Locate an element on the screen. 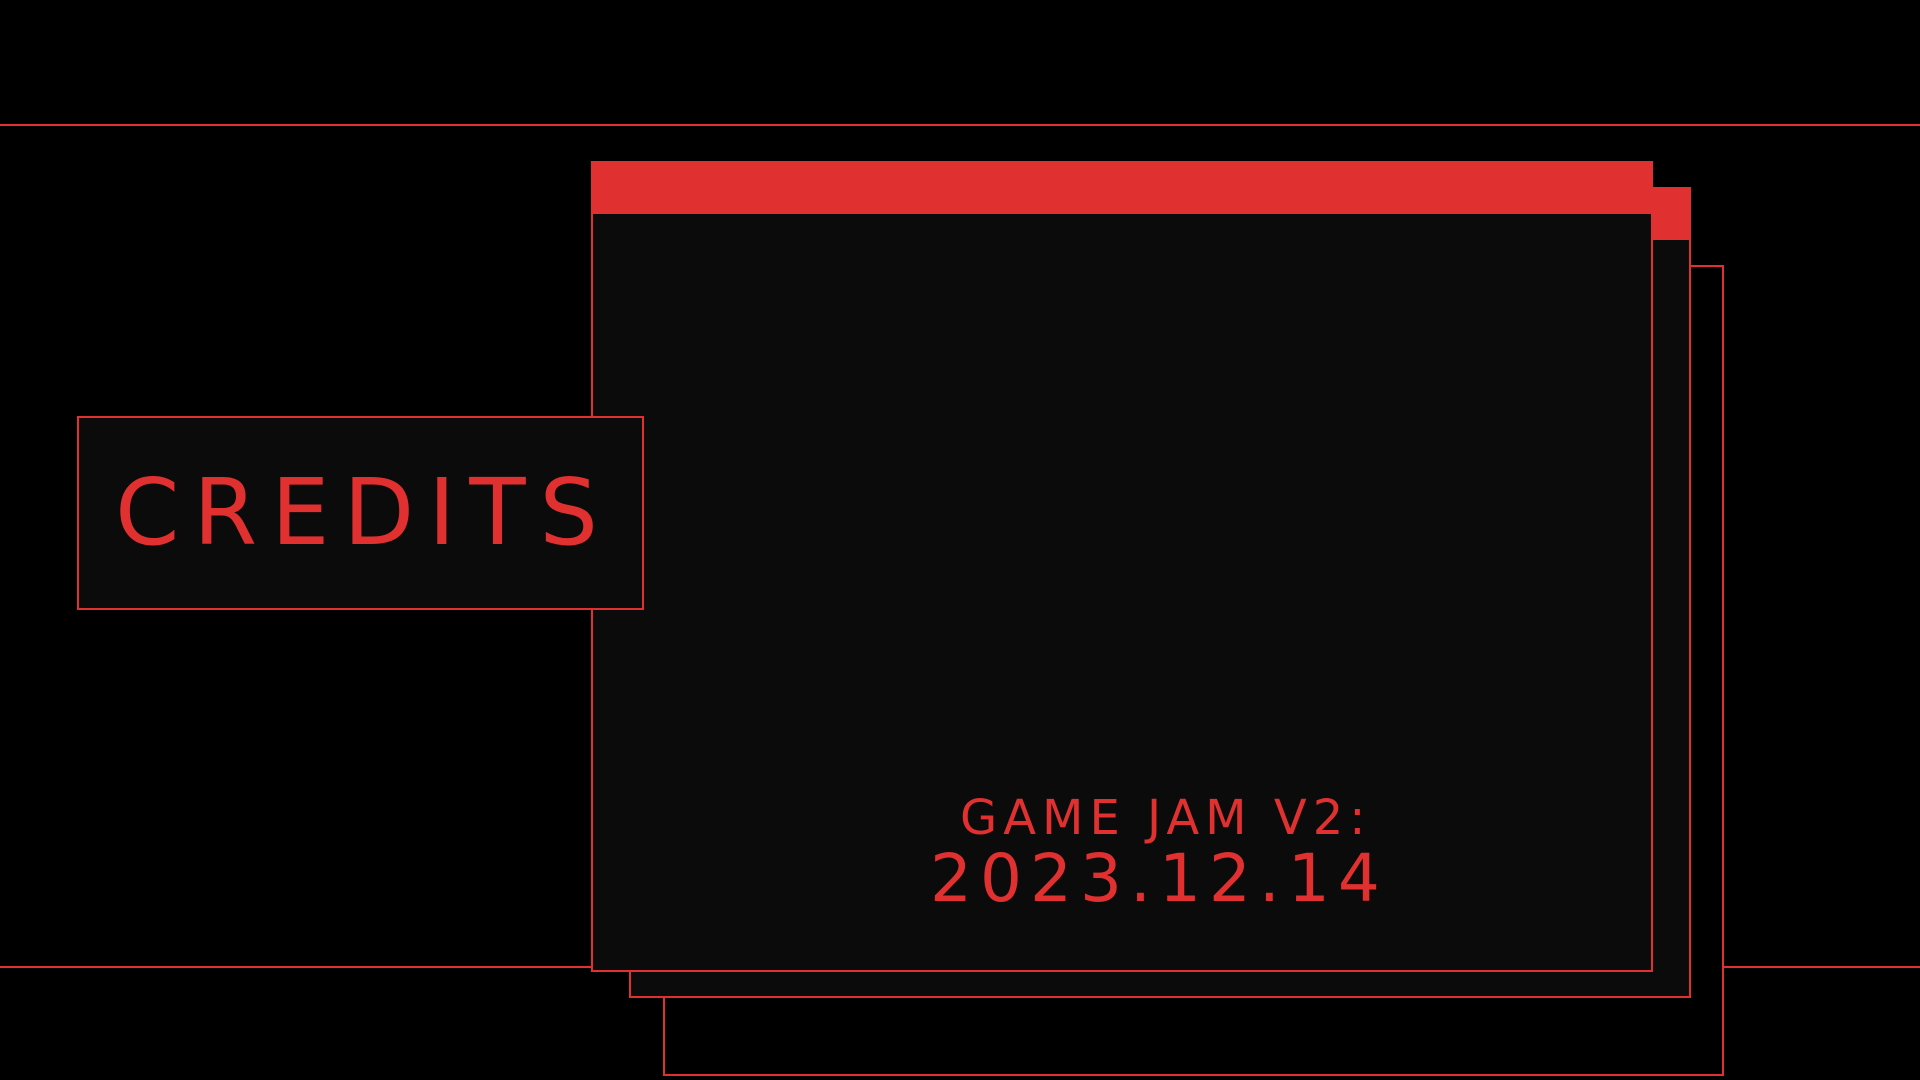  credits-title: CREDITS is located at coordinates (363, 512).